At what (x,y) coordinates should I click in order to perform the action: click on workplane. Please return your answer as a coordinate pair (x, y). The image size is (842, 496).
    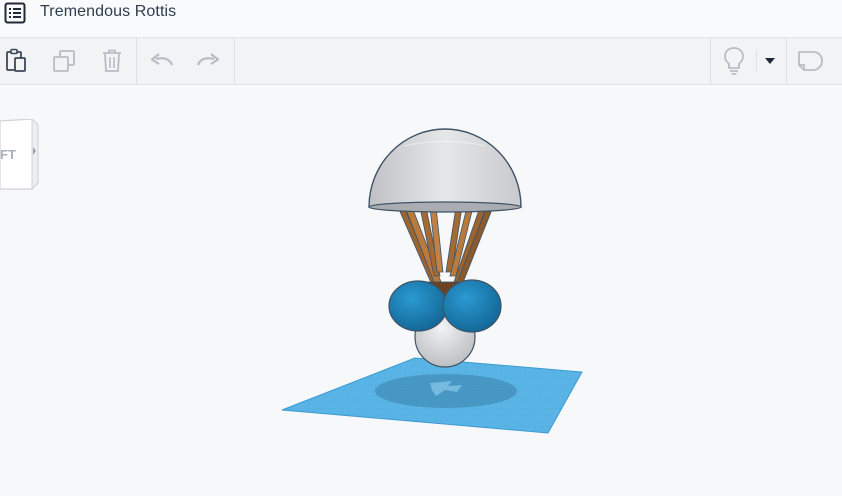
    Looking at the image, I should click on (432, 395).